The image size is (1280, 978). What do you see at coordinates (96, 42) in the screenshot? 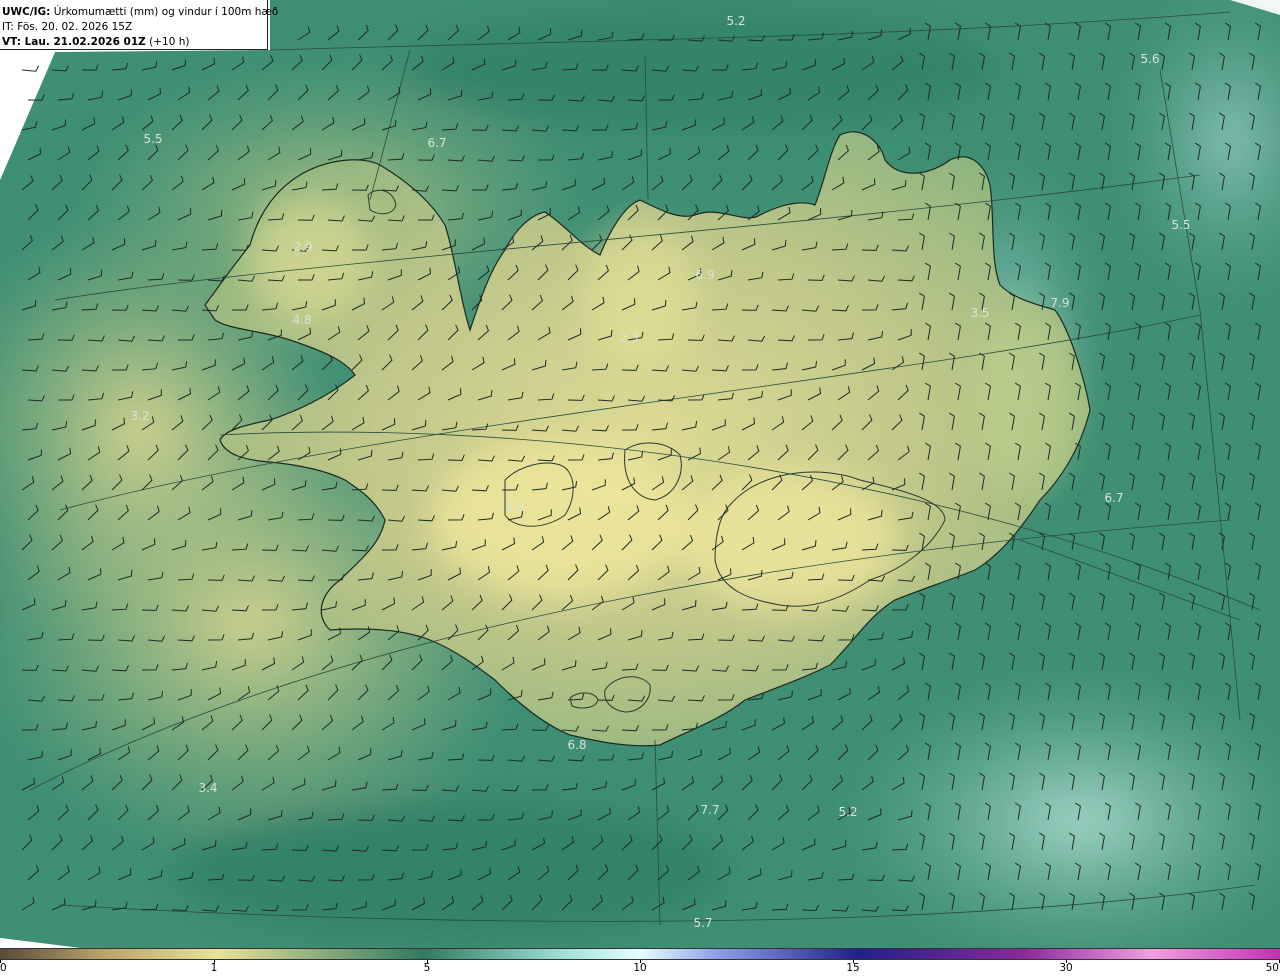
I see `header-line-3: VT: Lau. 21.02.2026 01Z (+10 h)` at bounding box center [96, 42].